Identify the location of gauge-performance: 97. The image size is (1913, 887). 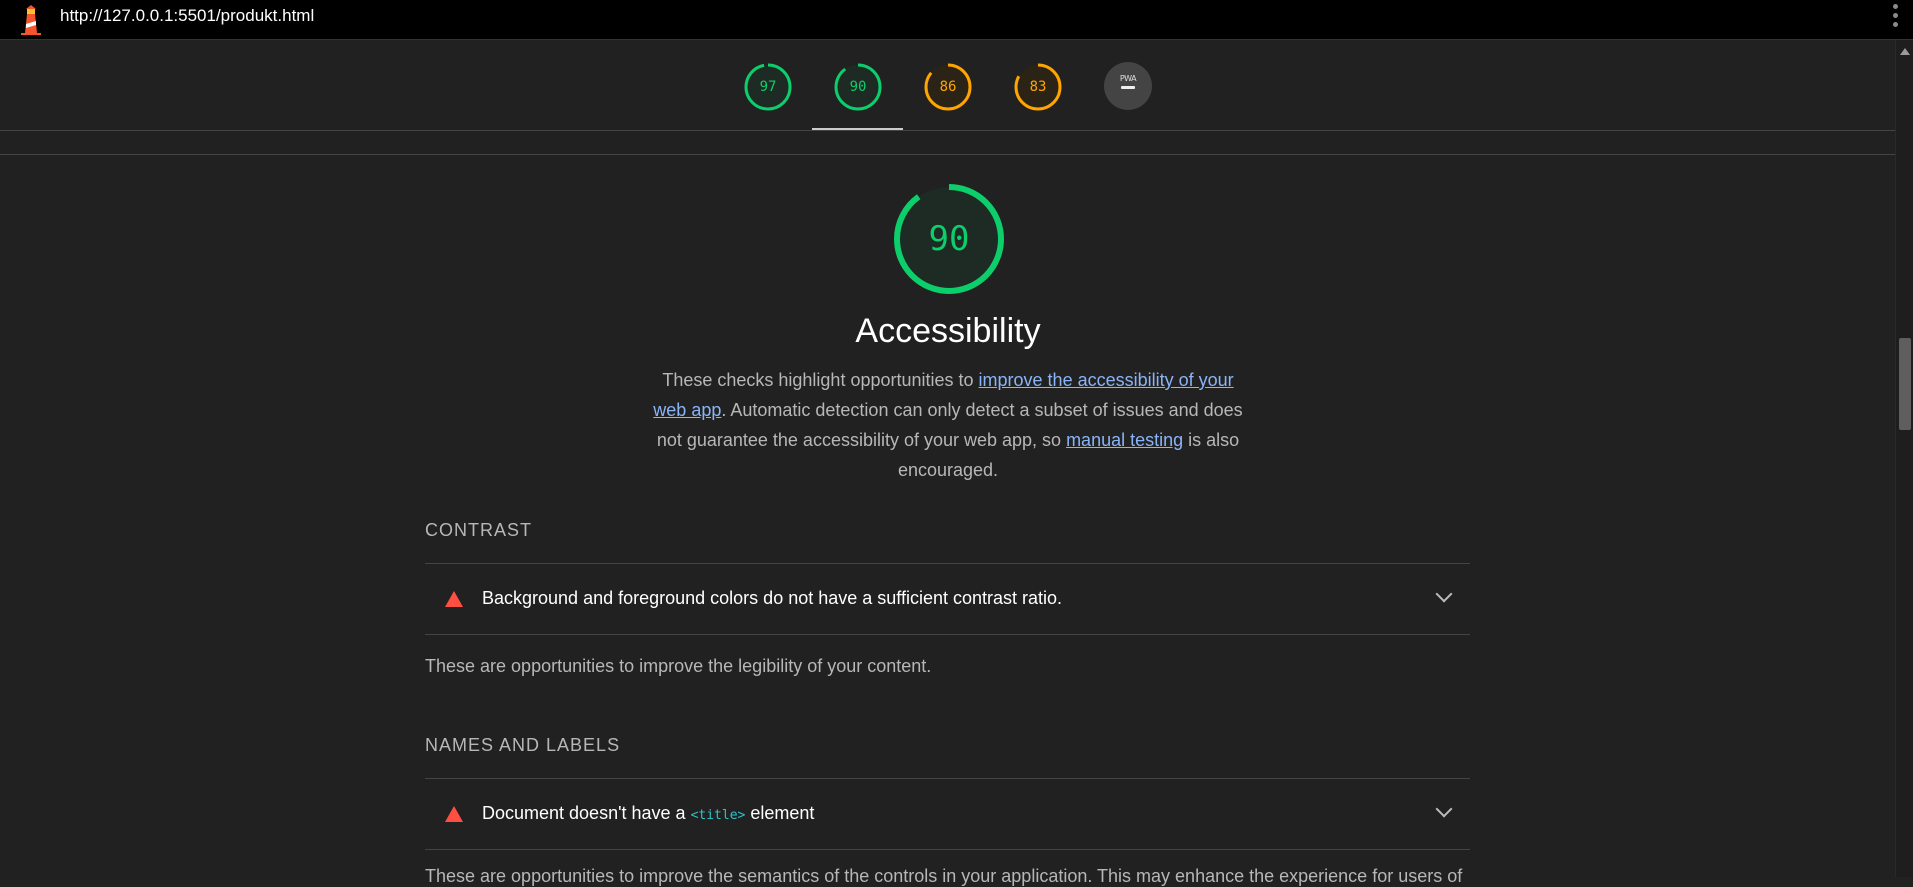
(768, 87).